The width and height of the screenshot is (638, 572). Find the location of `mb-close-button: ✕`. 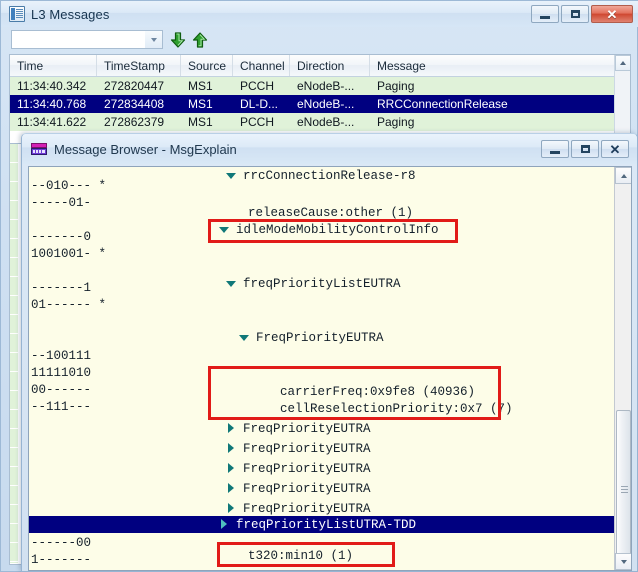

mb-close-button: ✕ is located at coordinates (615, 149).